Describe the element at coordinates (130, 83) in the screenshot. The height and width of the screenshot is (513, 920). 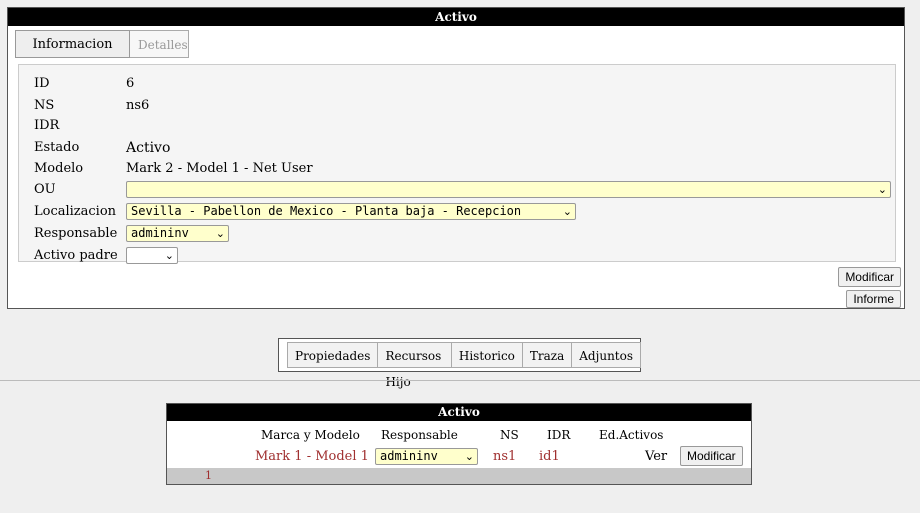
I see `id-value: 6` at that location.